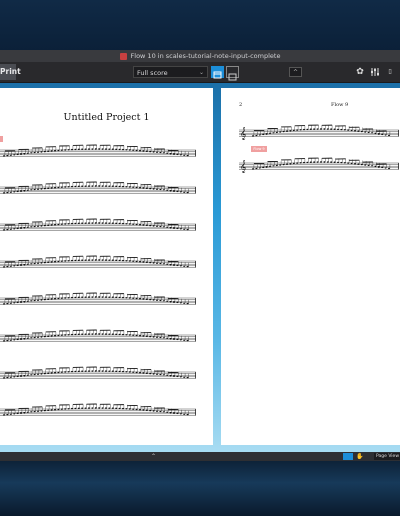  What do you see at coordinates (170, 72) in the screenshot?
I see `layout-selector: Full score ⌄` at bounding box center [170, 72].